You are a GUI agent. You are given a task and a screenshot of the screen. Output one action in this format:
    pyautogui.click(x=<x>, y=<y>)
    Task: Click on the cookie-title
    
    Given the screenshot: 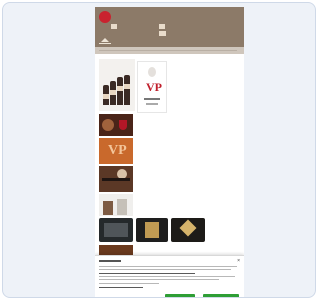 What is the action you would take?
    pyautogui.click(x=110, y=261)
    